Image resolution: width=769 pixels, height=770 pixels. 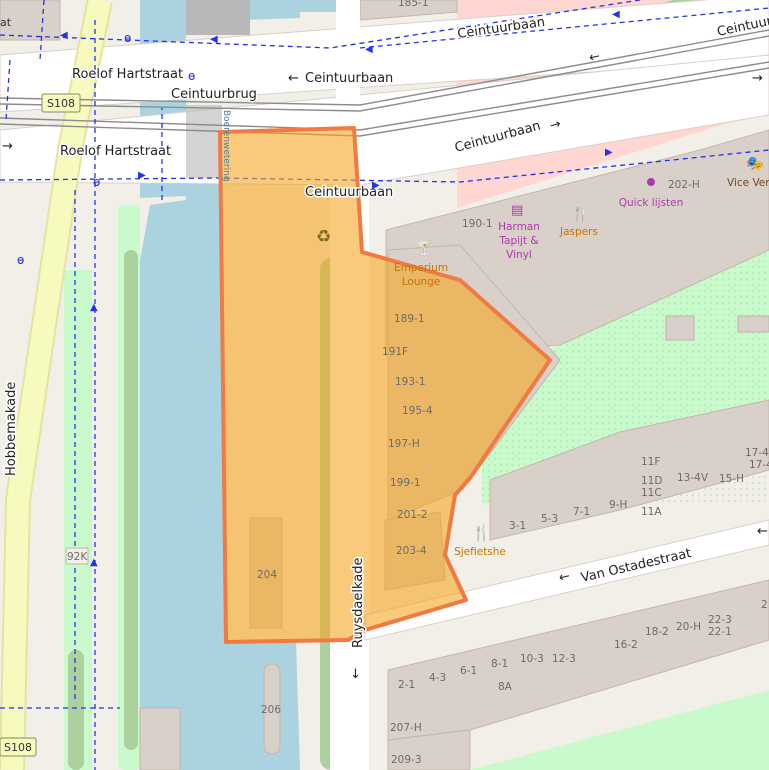 What do you see at coordinates (405, 483) in the screenshot?
I see `svg-text: 199-1` at bounding box center [405, 483].